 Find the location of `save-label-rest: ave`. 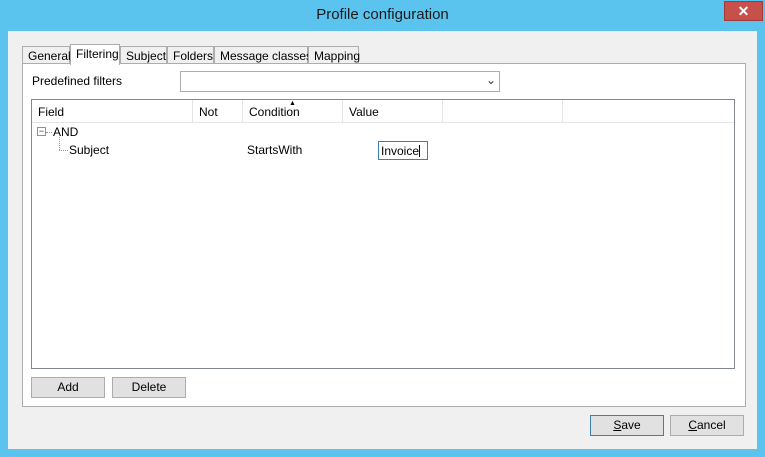

save-label-rest: ave is located at coordinates (631, 425).